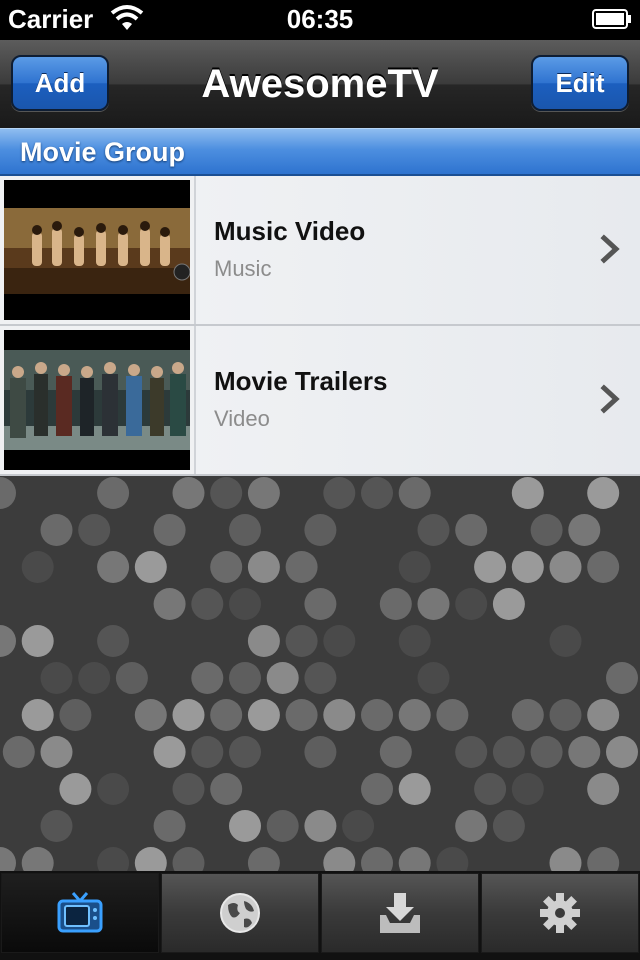  Describe the element at coordinates (612, 19) in the screenshot. I see `battery-icon` at that location.